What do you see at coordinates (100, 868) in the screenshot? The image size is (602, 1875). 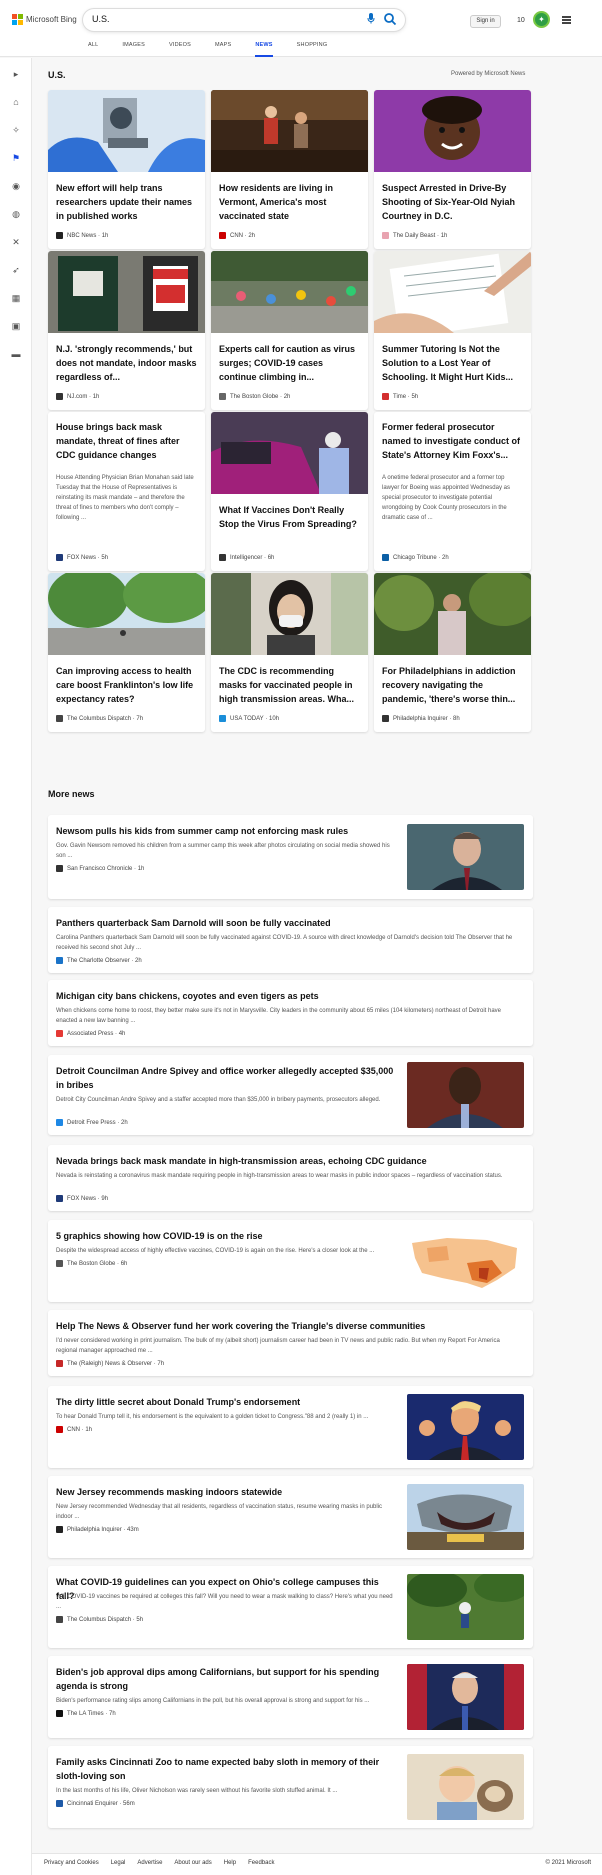 I see `news-source: San Francisco Chronicle · 1h` at bounding box center [100, 868].